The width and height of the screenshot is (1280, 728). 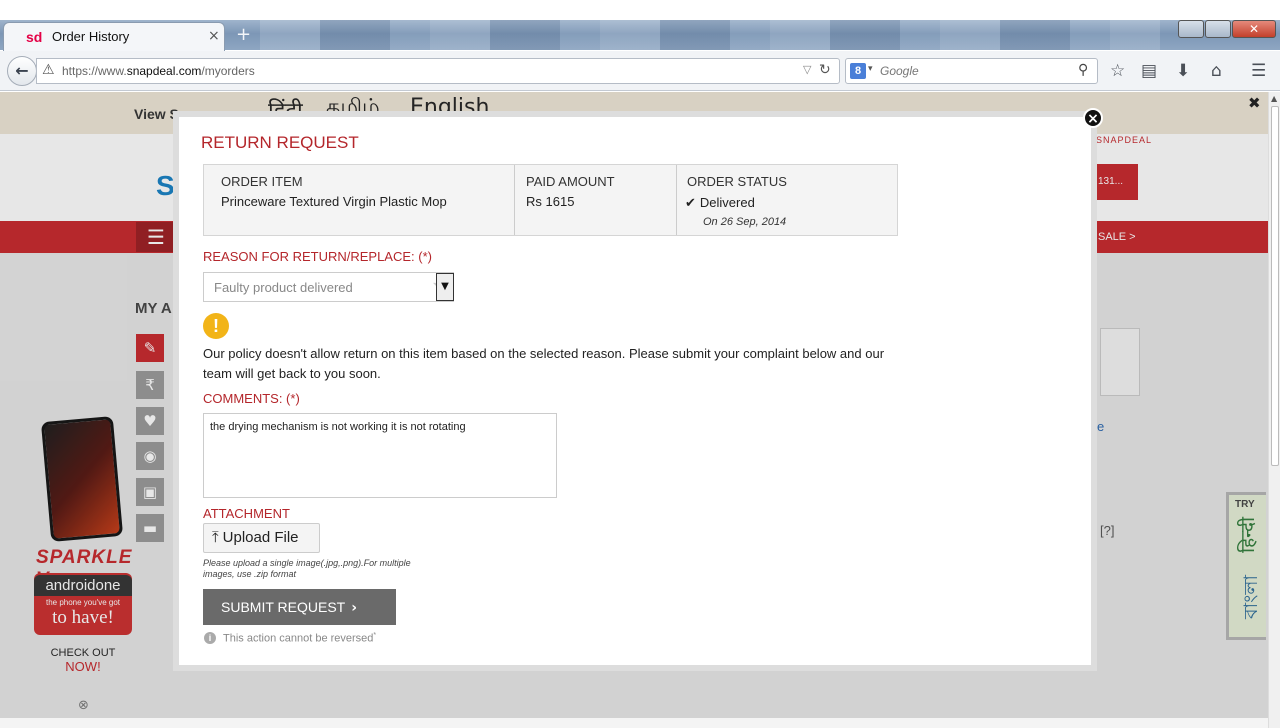 I want to click on browser-tab: sd Order History ×, so click(x=114, y=36).